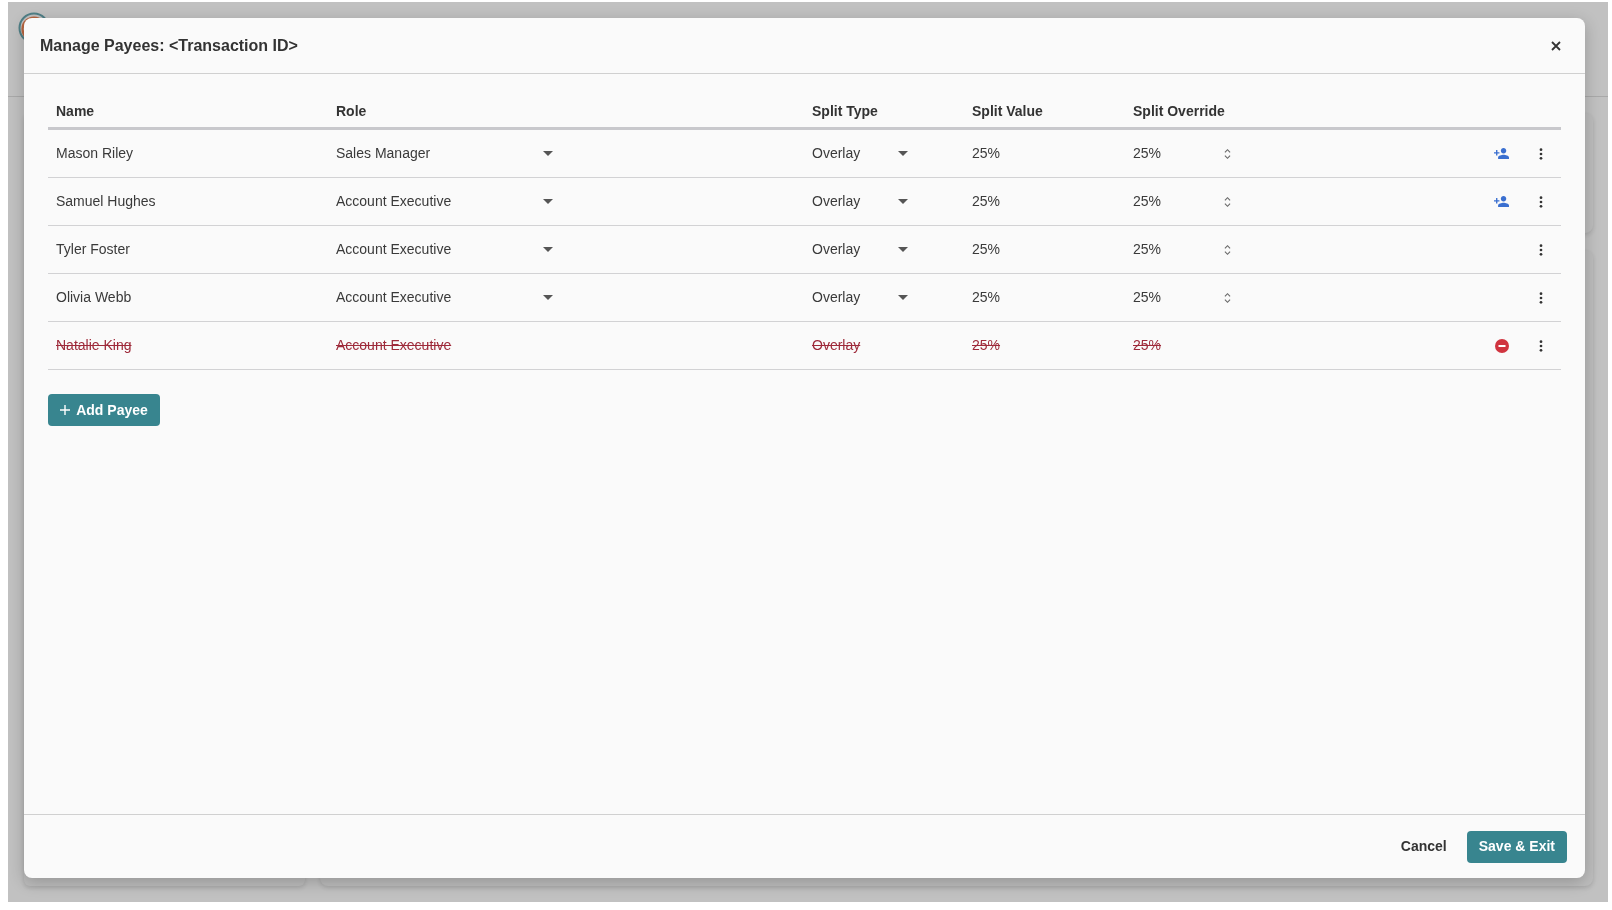 The width and height of the screenshot is (1612, 910). Describe the element at coordinates (351, 111) in the screenshot. I see `column-header: Role` at that location.